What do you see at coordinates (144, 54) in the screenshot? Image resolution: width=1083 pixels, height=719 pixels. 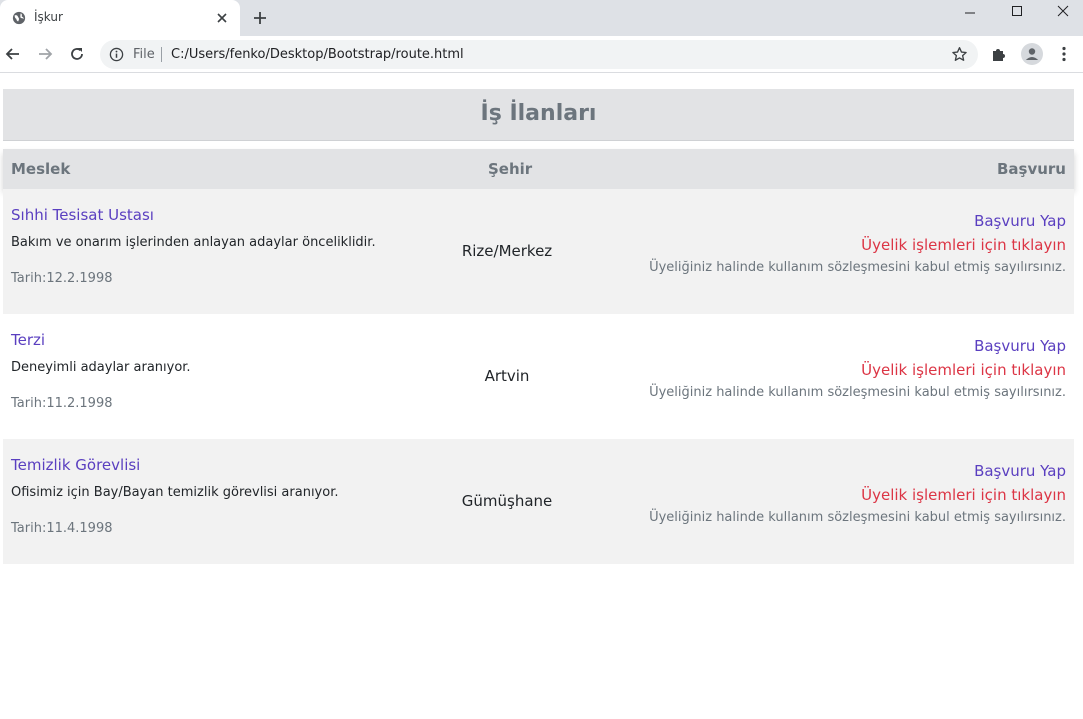 I see `file-label: File` at bounding box center [144, 54].